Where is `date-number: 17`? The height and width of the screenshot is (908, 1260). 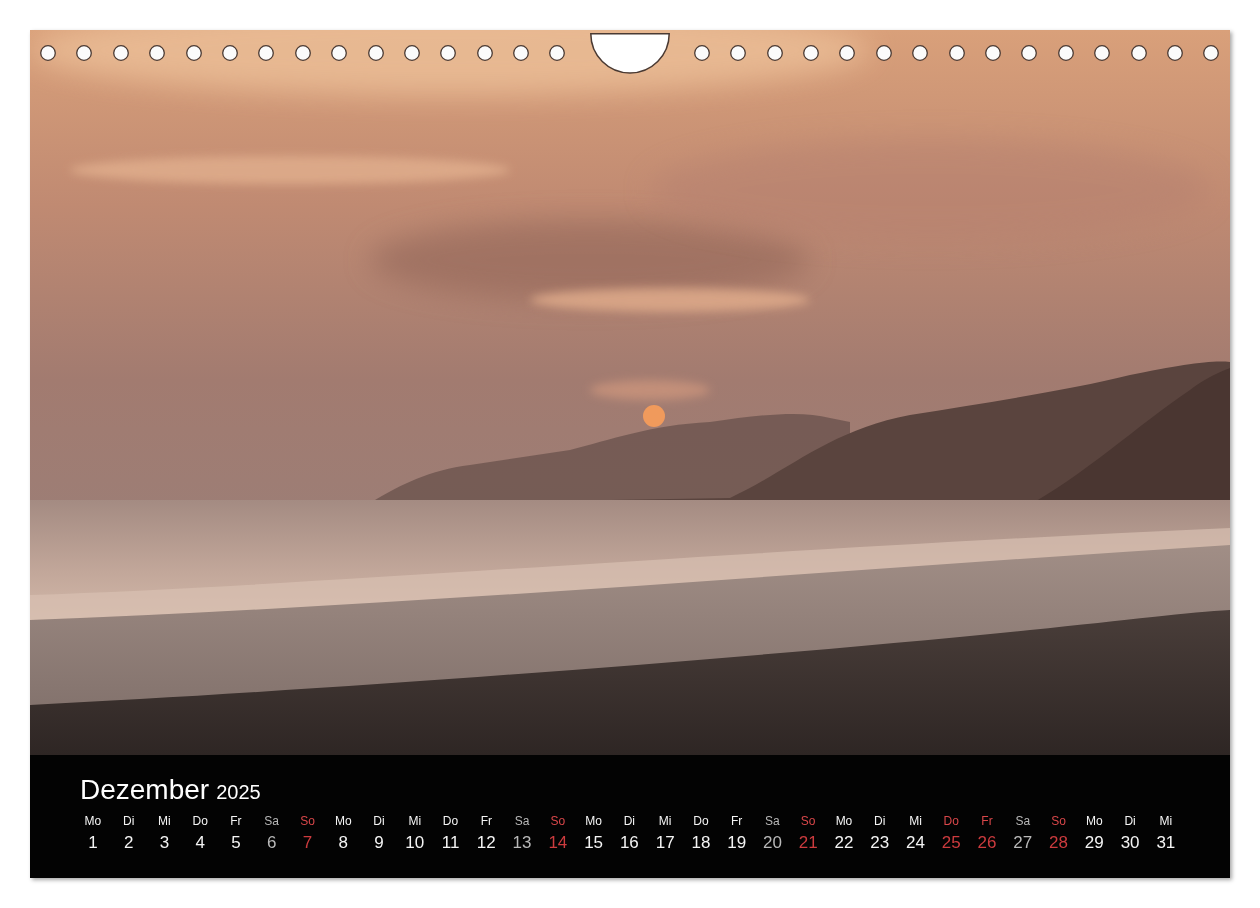
date-number: 17 is located at coordinates (665, 843).